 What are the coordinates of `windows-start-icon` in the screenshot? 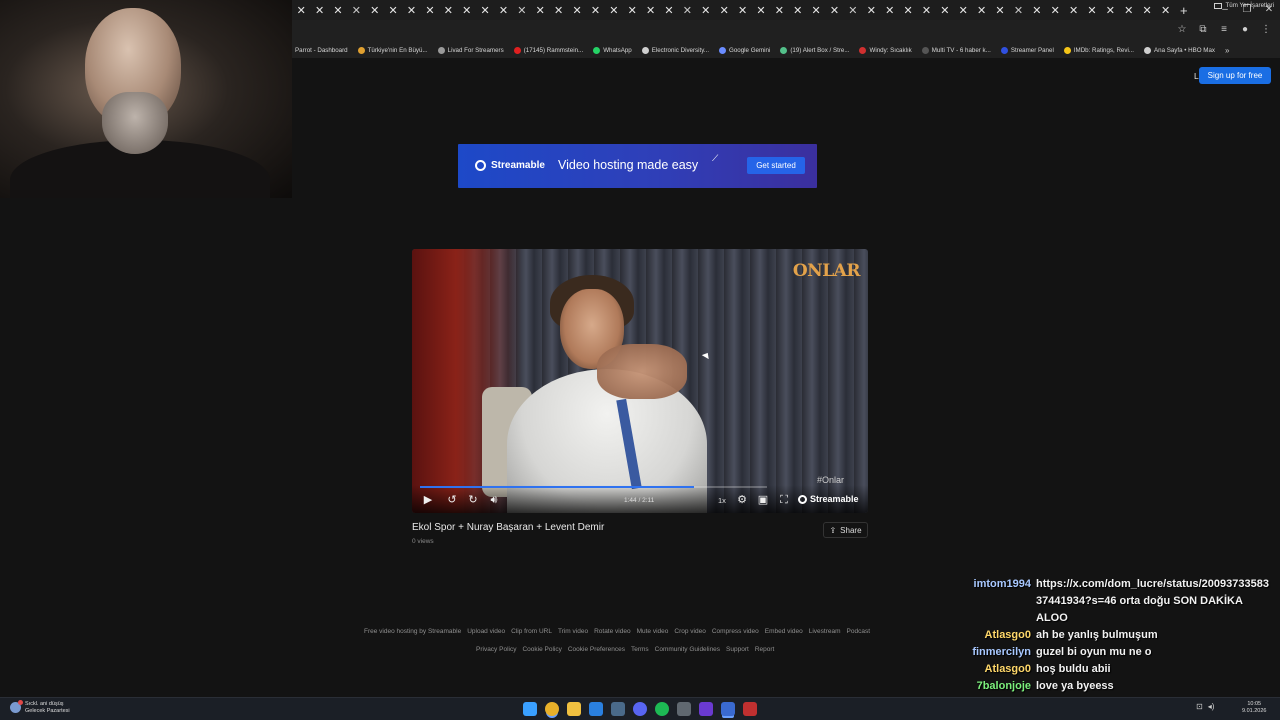 It's located at (530, 709).